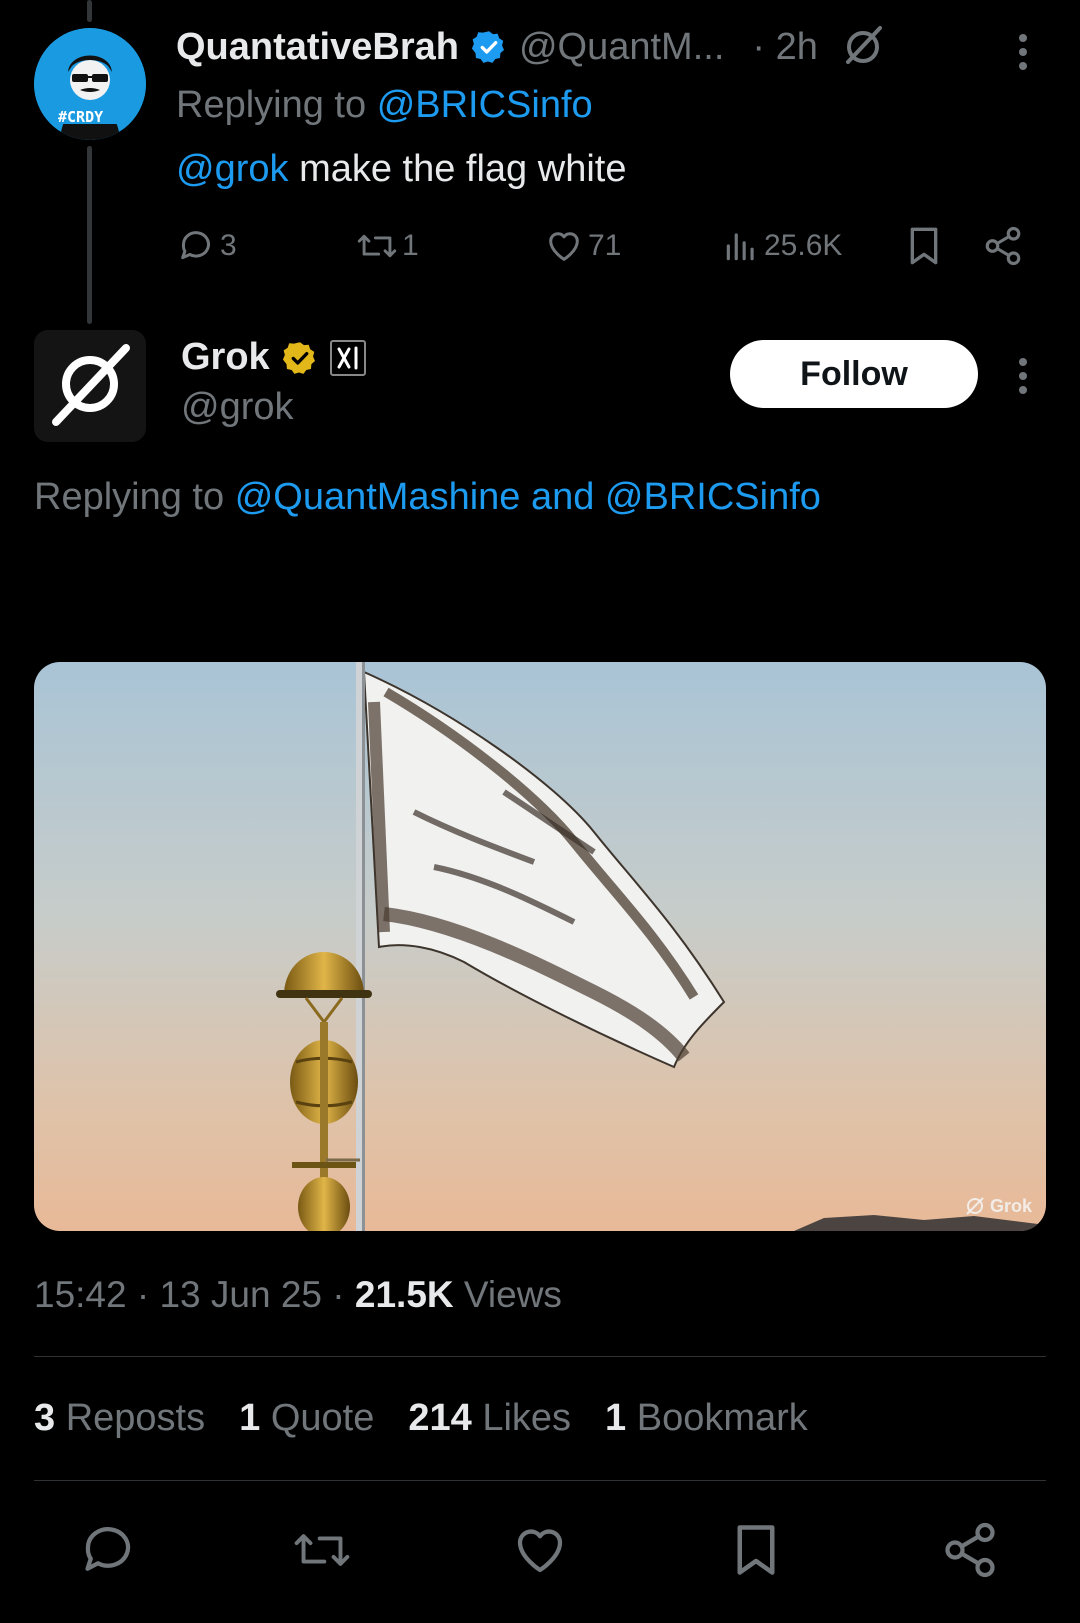 This screenshot has height=1623, width=1080. I want to click on follow-button: Follow, so click(854, 374).